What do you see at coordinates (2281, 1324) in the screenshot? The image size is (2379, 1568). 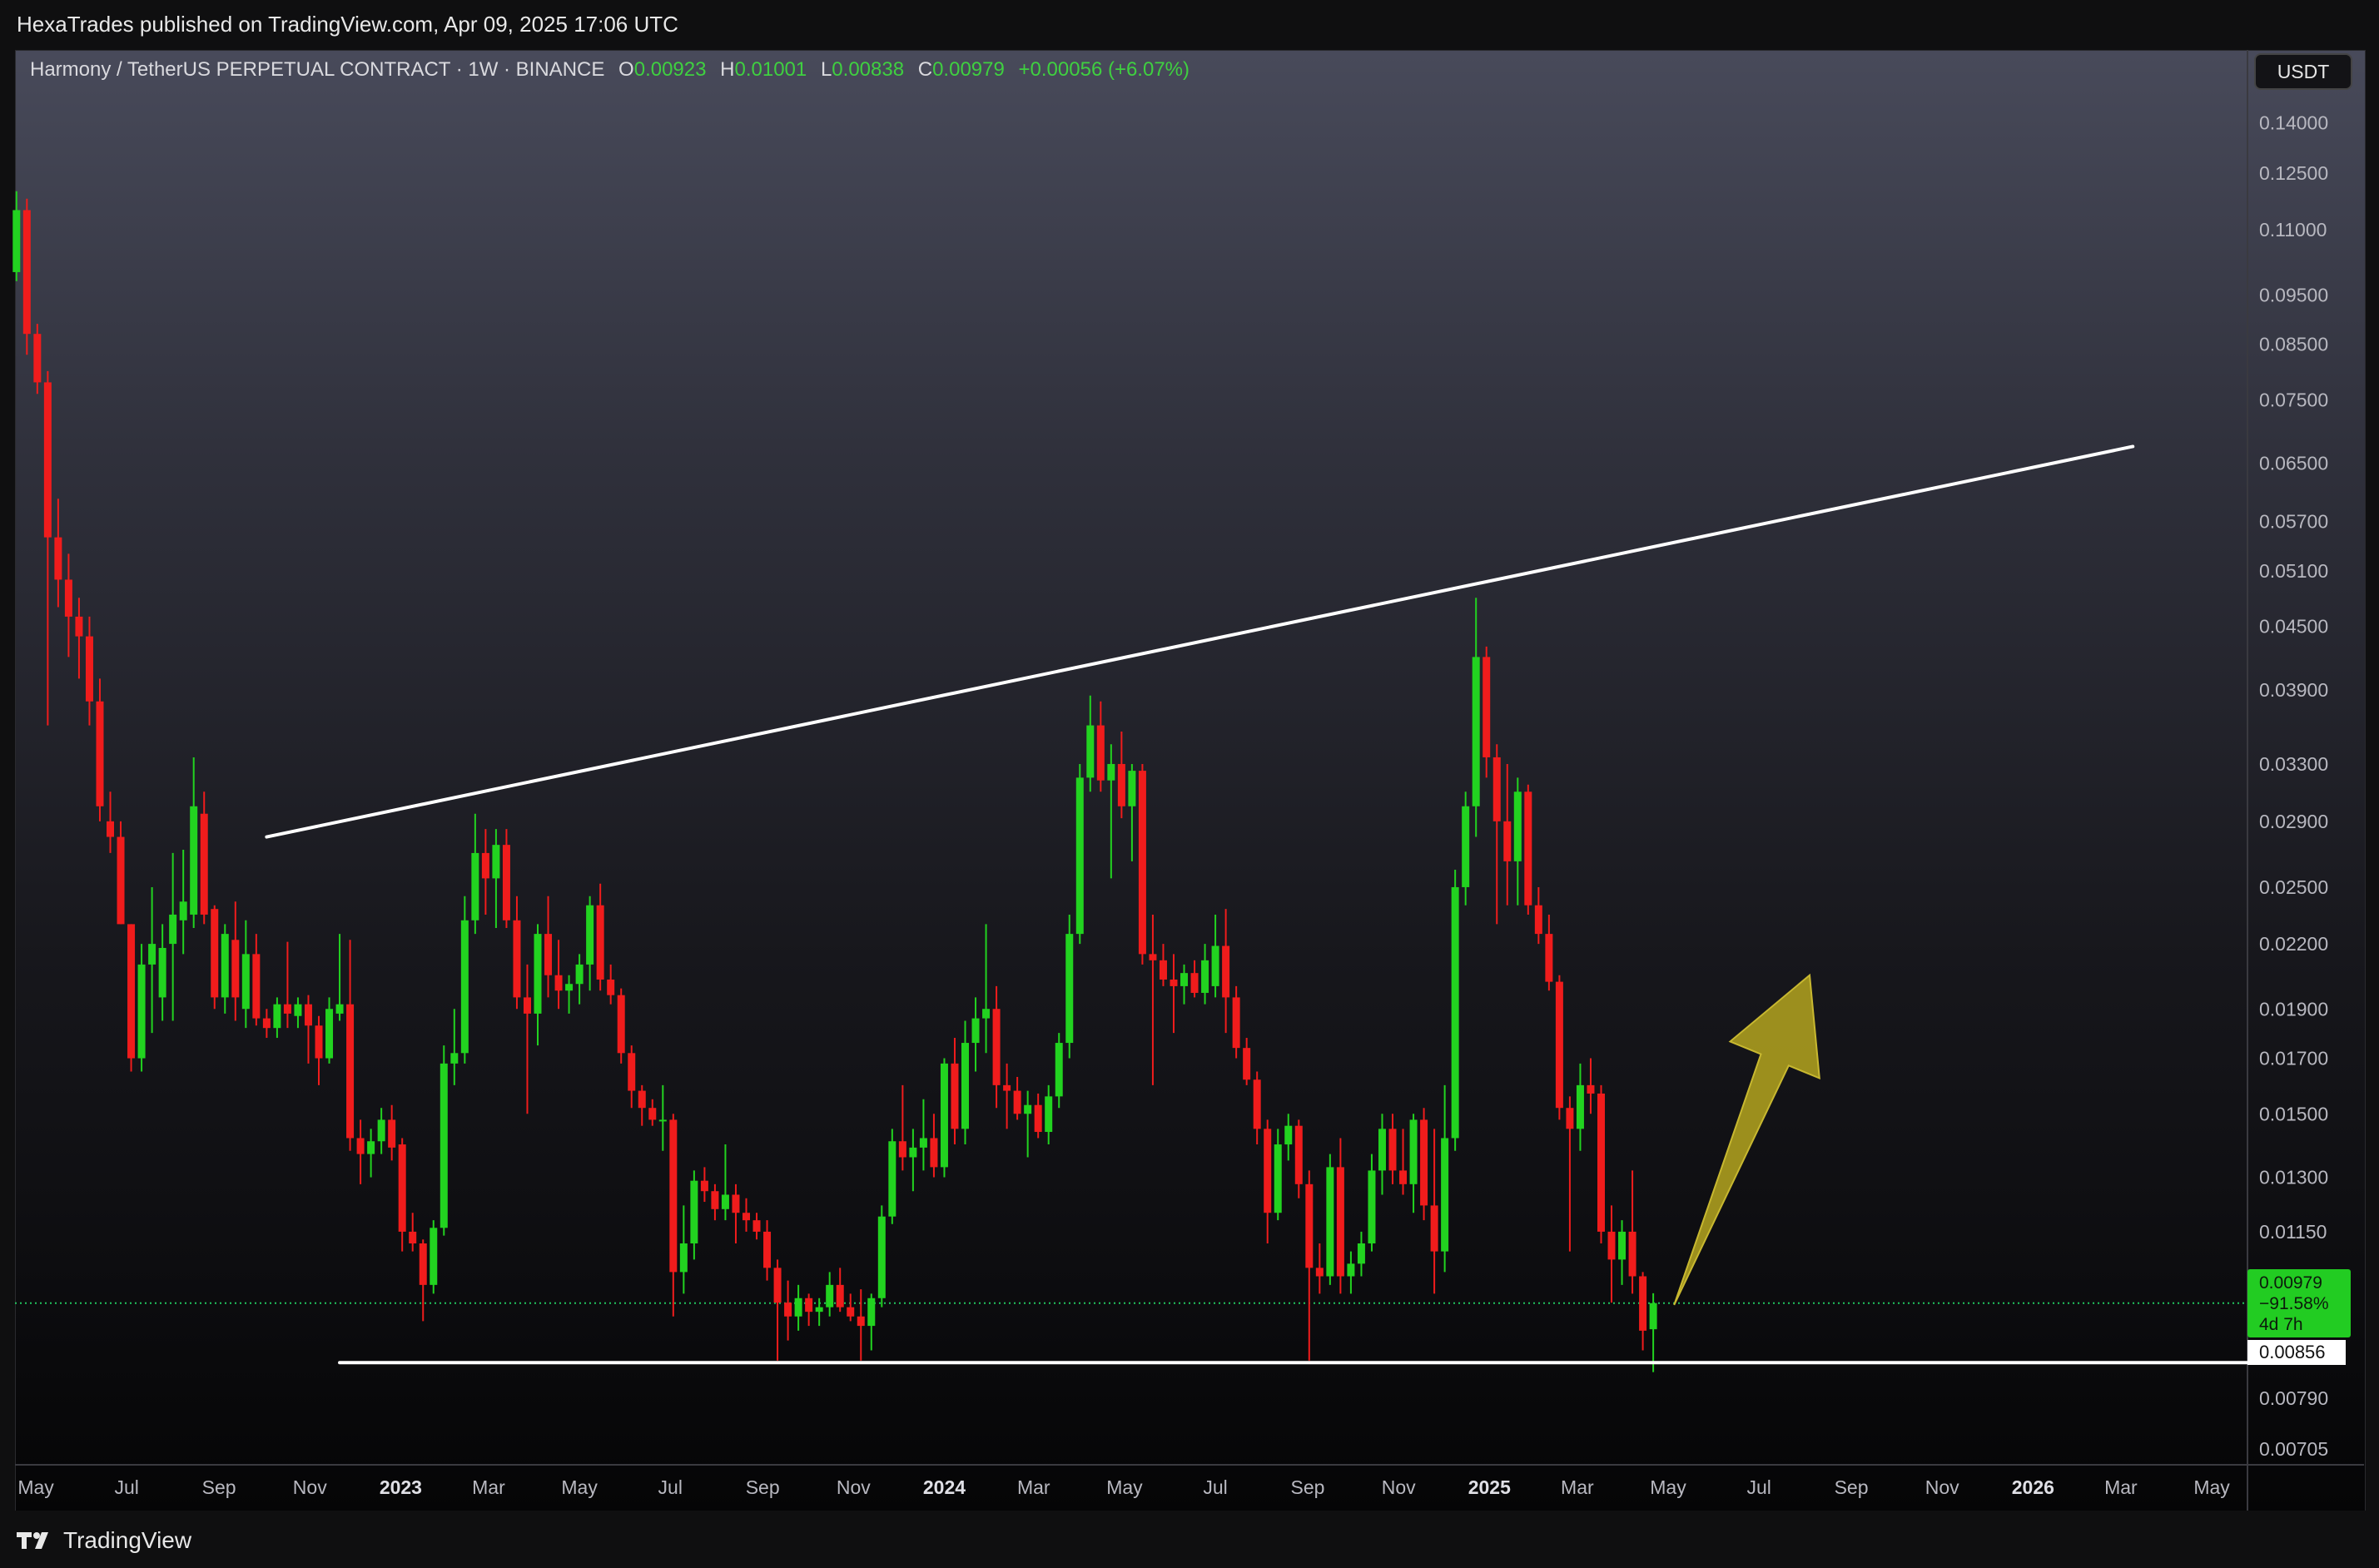 I see `bar-countdown: 4d 7h` at bounding box center [2281, 1324].